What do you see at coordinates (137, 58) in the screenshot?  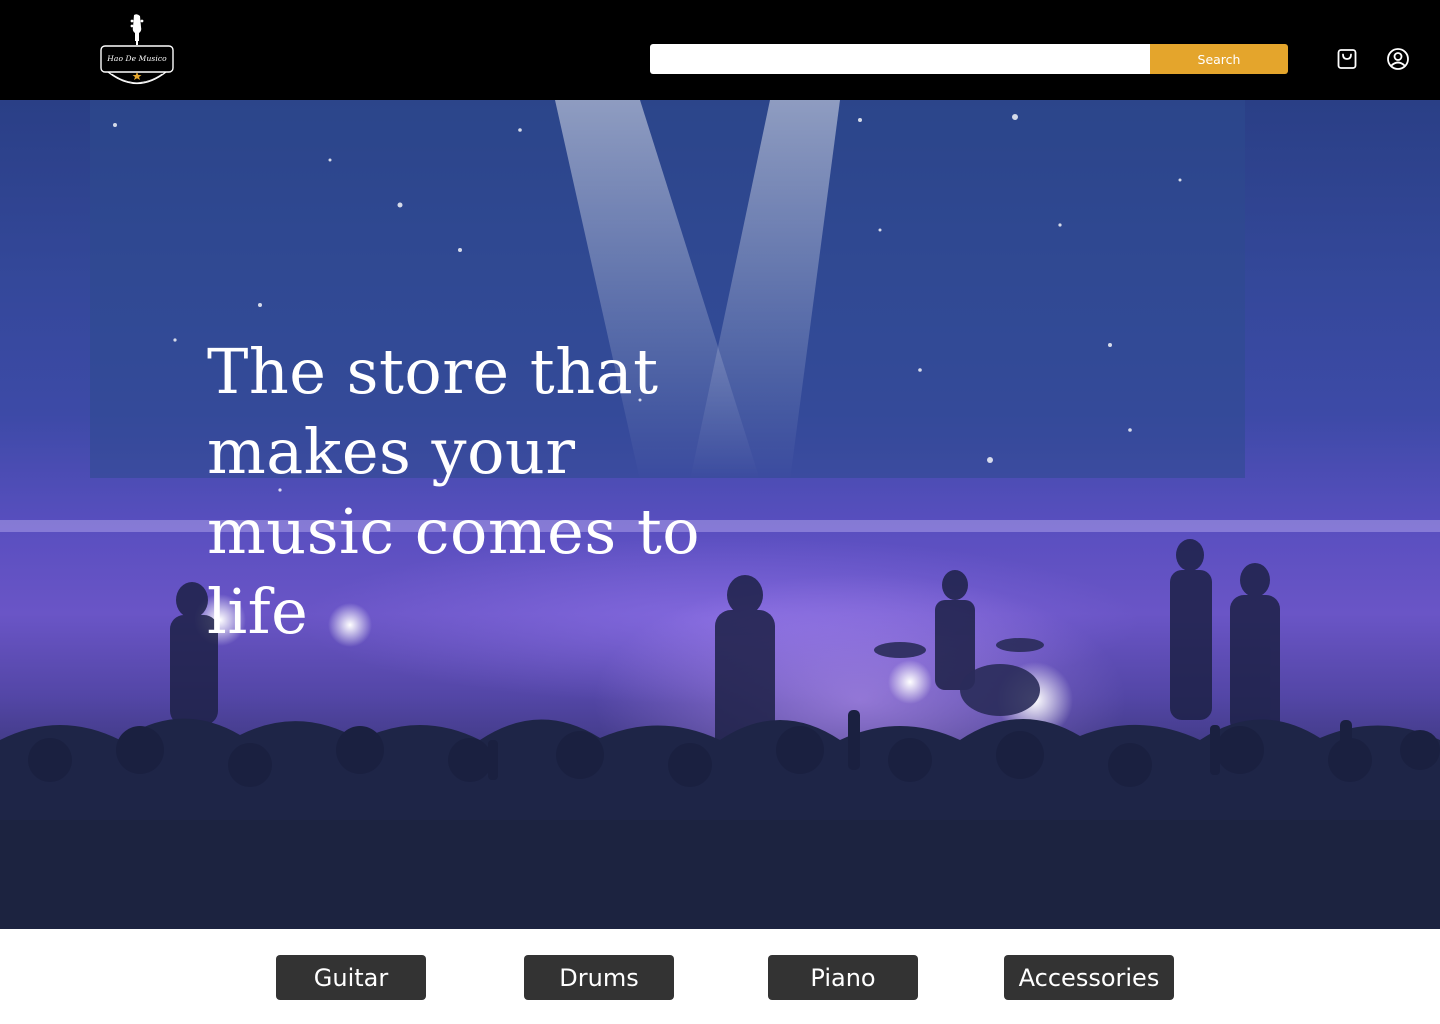 I see `brand-name: Hao De Musico` at bounding box center [137, 58].